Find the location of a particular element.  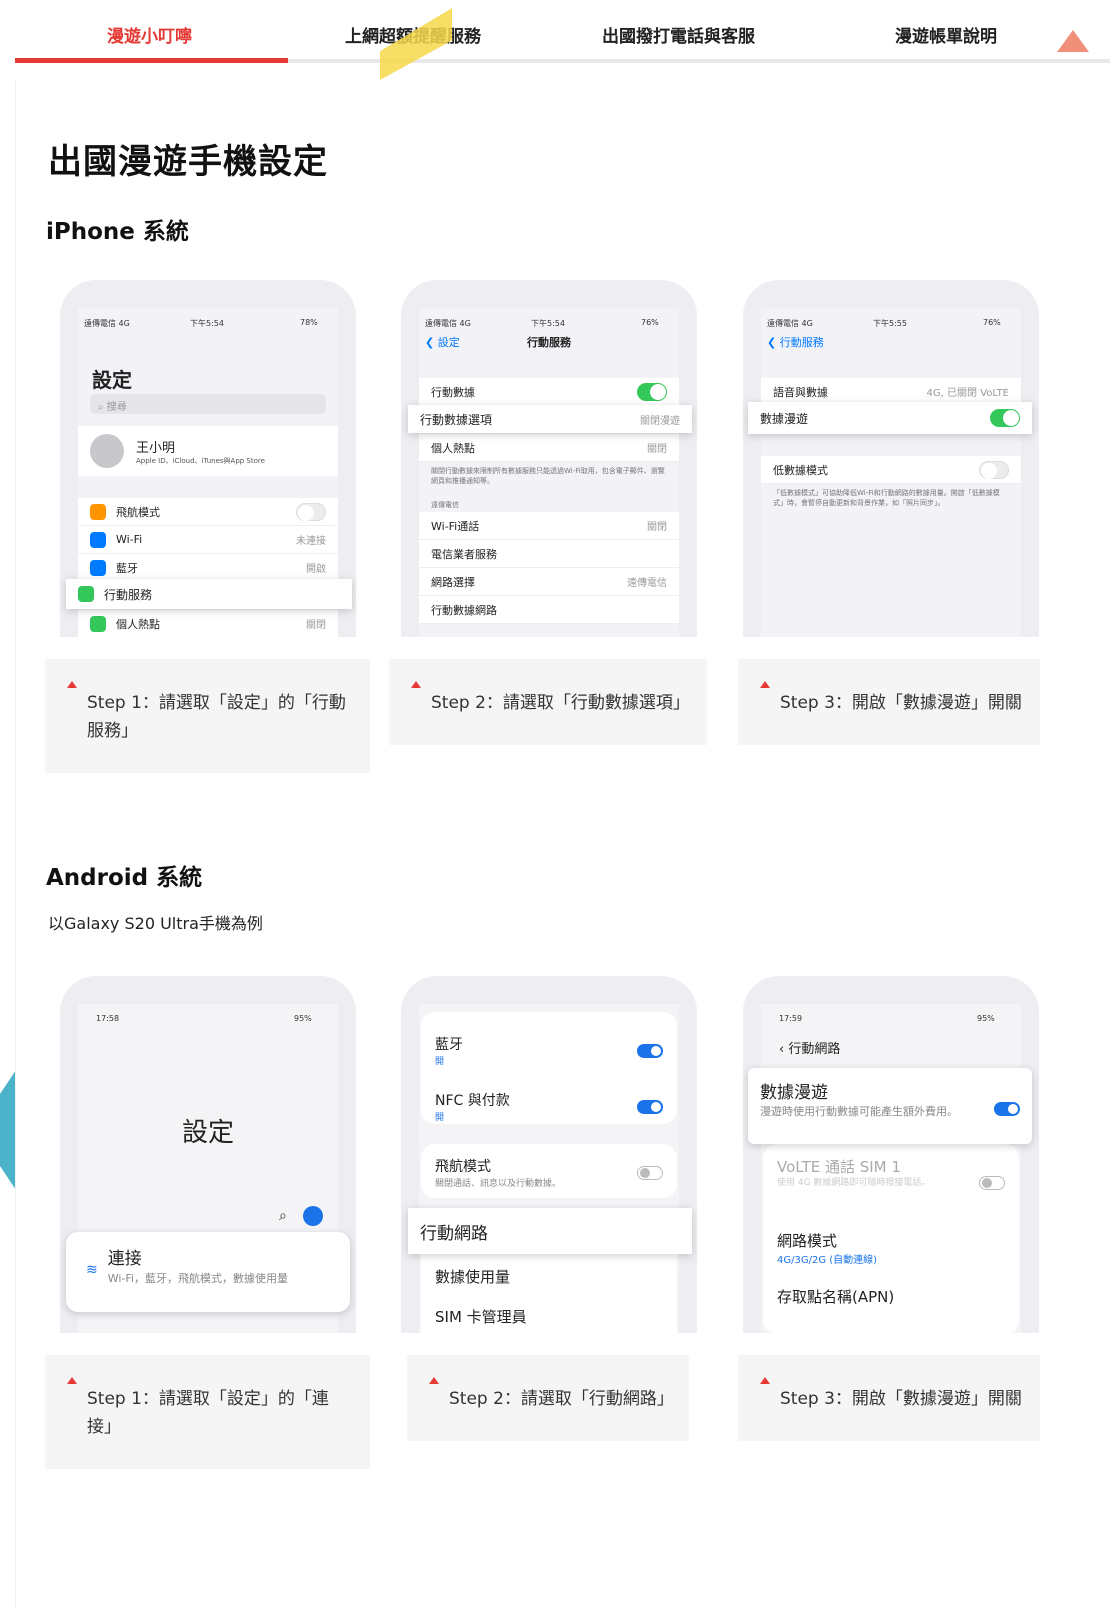

section-label: 遠傳電信 is located at coordinates (445, 505).